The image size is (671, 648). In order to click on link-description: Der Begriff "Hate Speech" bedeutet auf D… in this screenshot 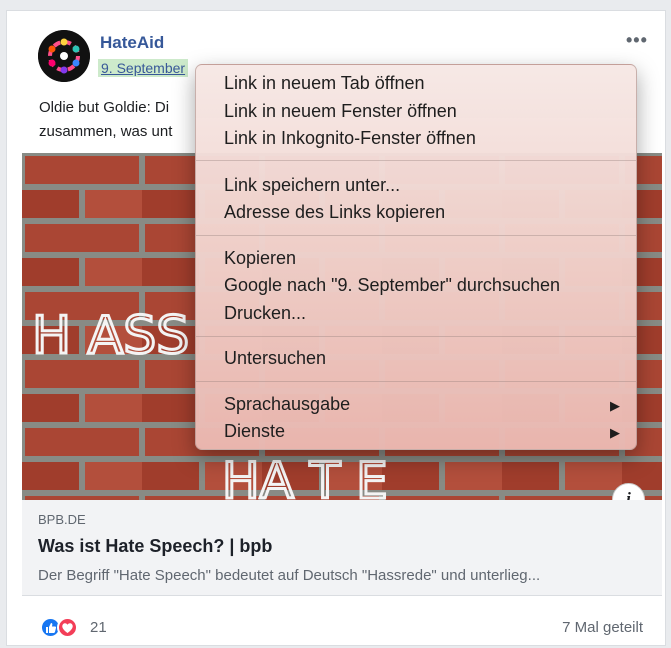, I will do `click(289, 575)`.